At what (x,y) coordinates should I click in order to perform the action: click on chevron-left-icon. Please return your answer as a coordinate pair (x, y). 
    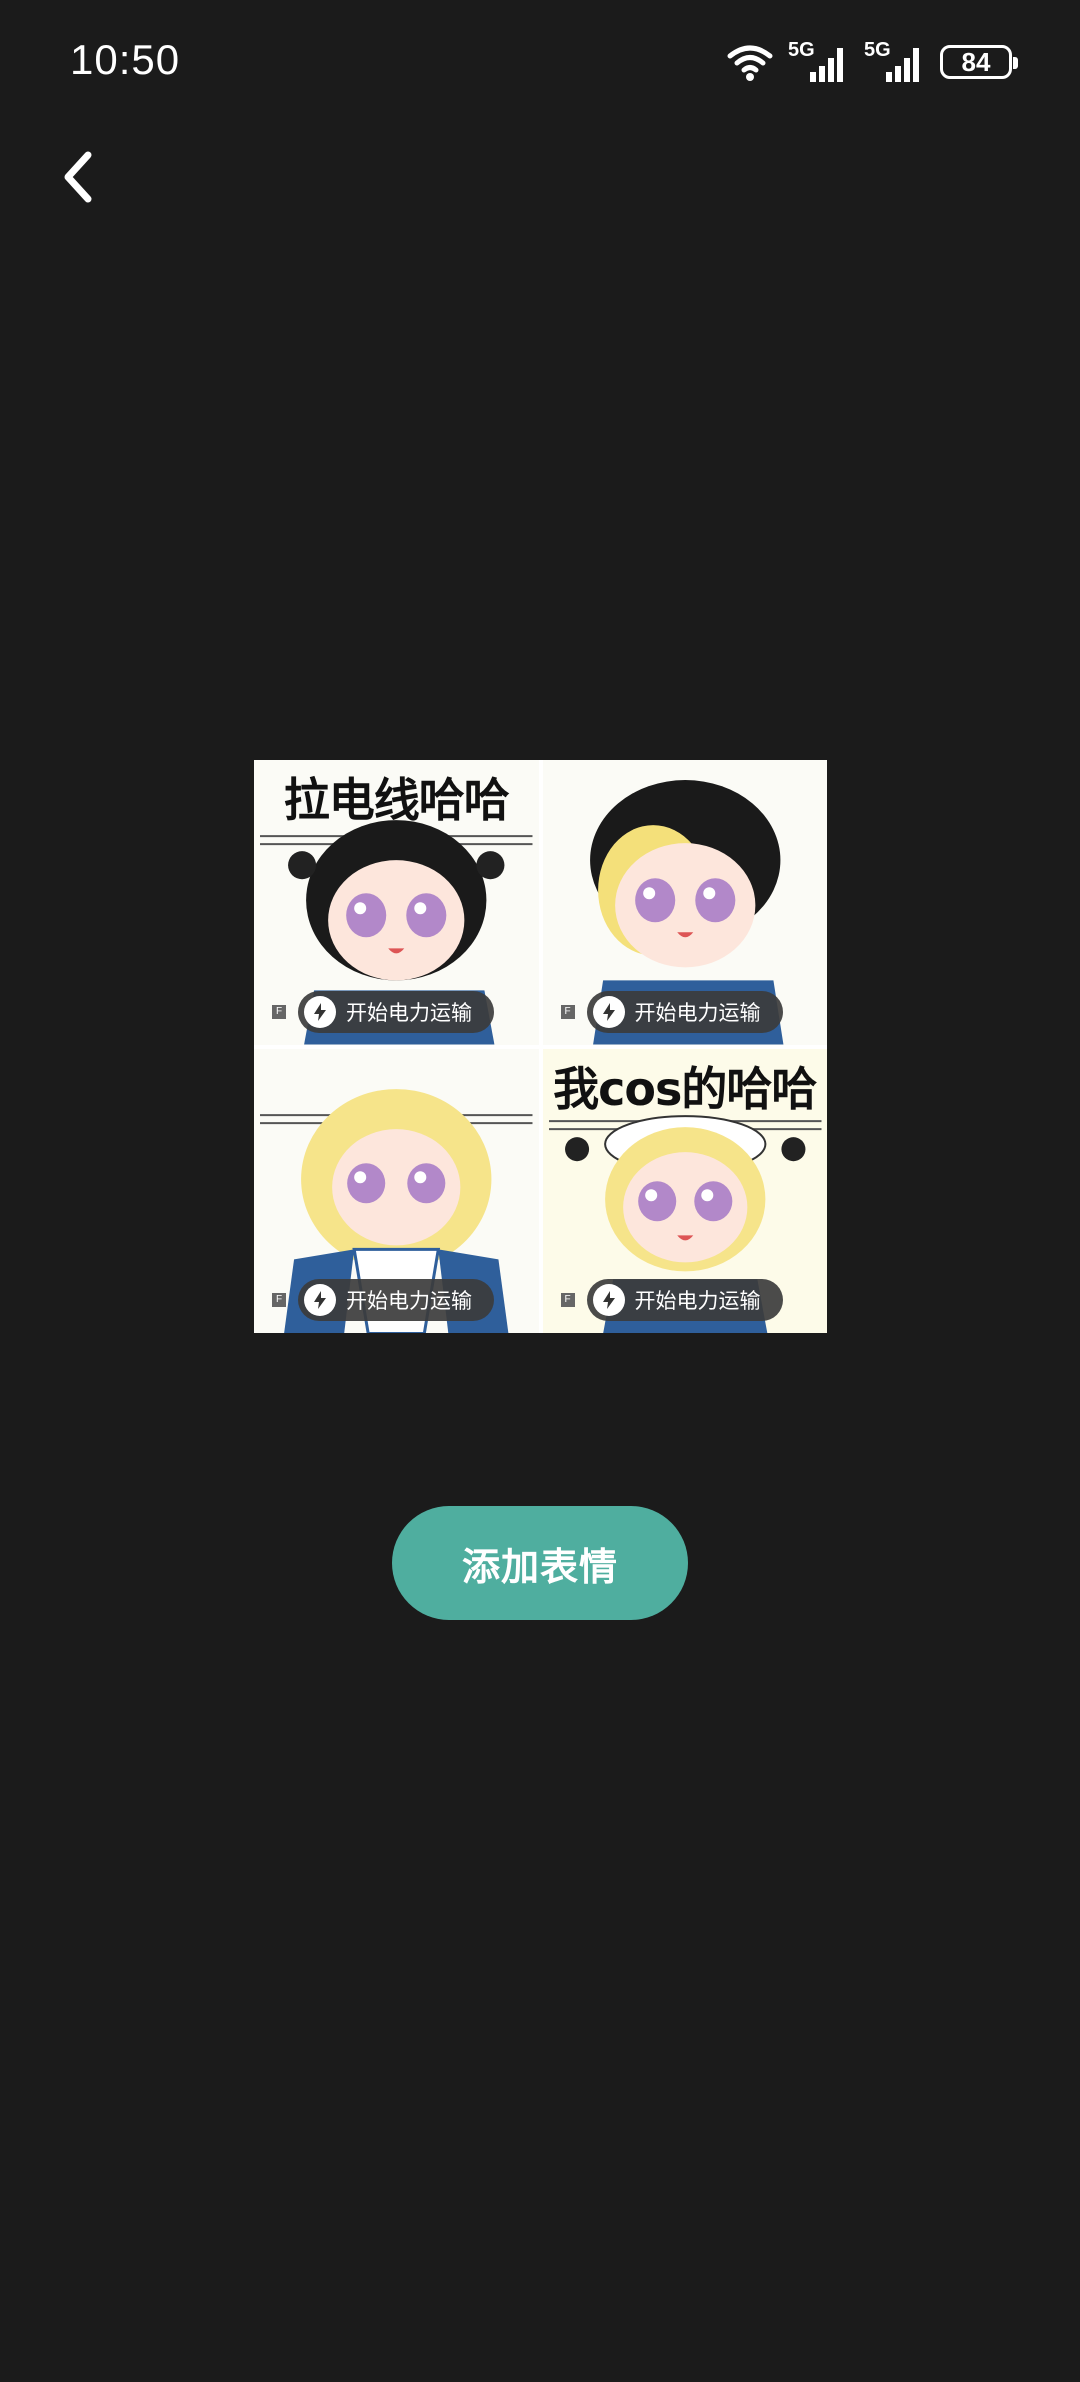
    Looking at the image, I should click on (78, 177).